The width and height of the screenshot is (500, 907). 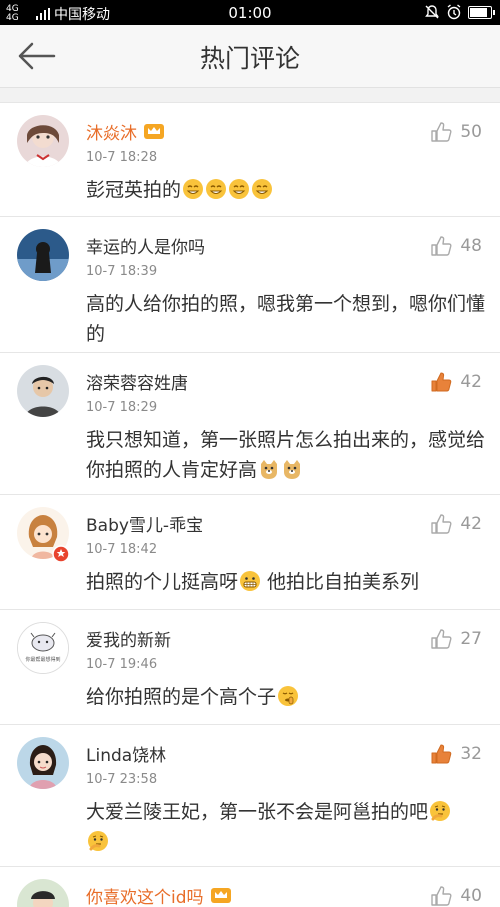 I want to click on navigation-bar: 热门评论, so click(x=250, y=56).